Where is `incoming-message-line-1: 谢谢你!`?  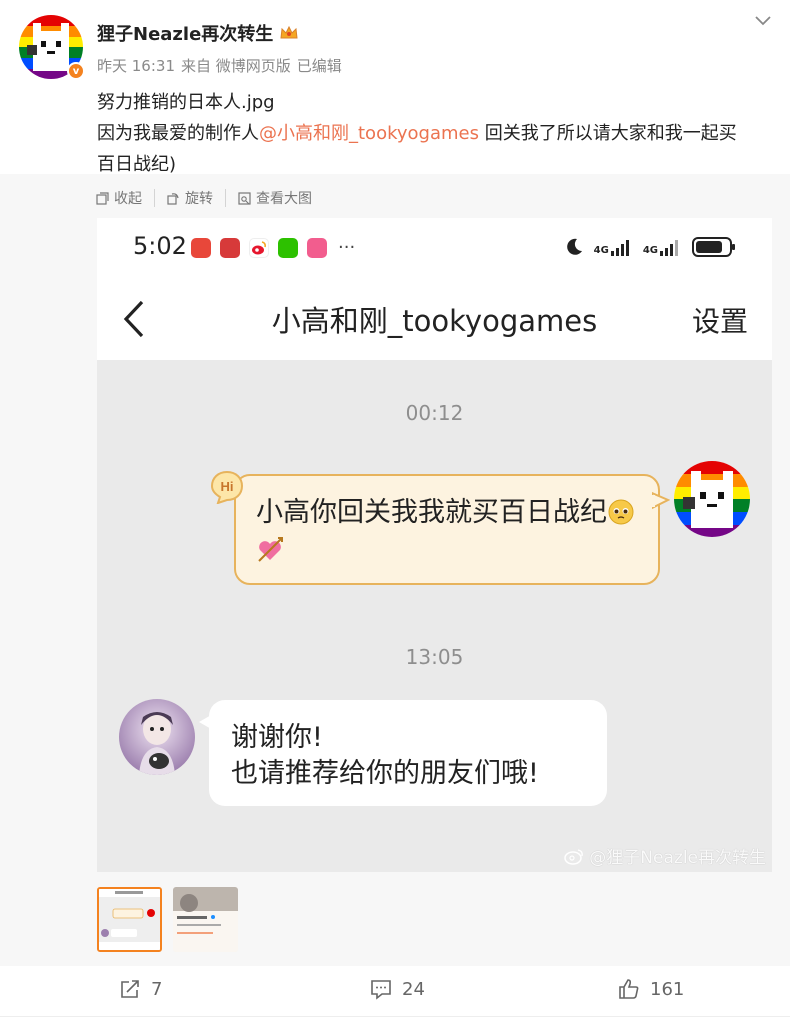 incoming-message-line-1: 谢谢你! is located at coordinates (277, 737).